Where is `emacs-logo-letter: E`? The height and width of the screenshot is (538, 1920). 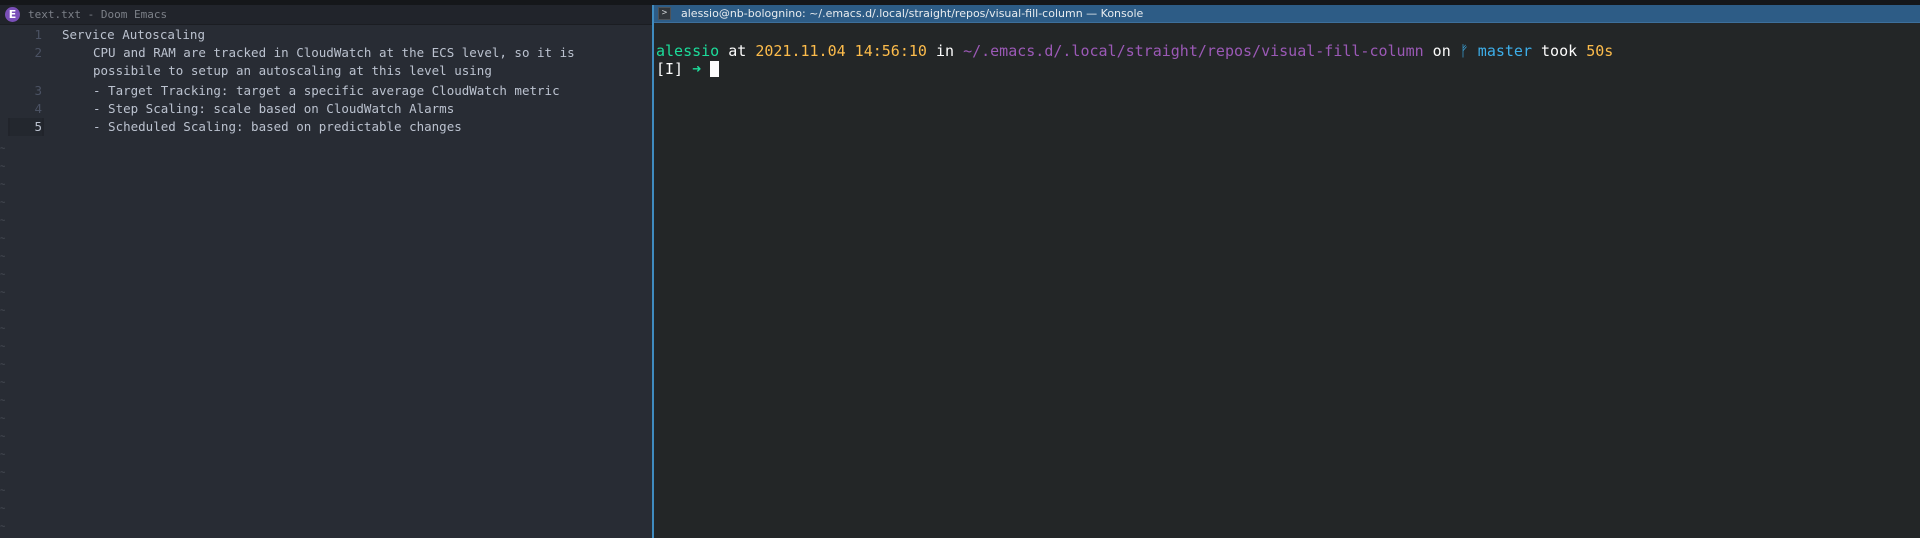
emacs-logo-letter: E is located at coordinates (12, 14).